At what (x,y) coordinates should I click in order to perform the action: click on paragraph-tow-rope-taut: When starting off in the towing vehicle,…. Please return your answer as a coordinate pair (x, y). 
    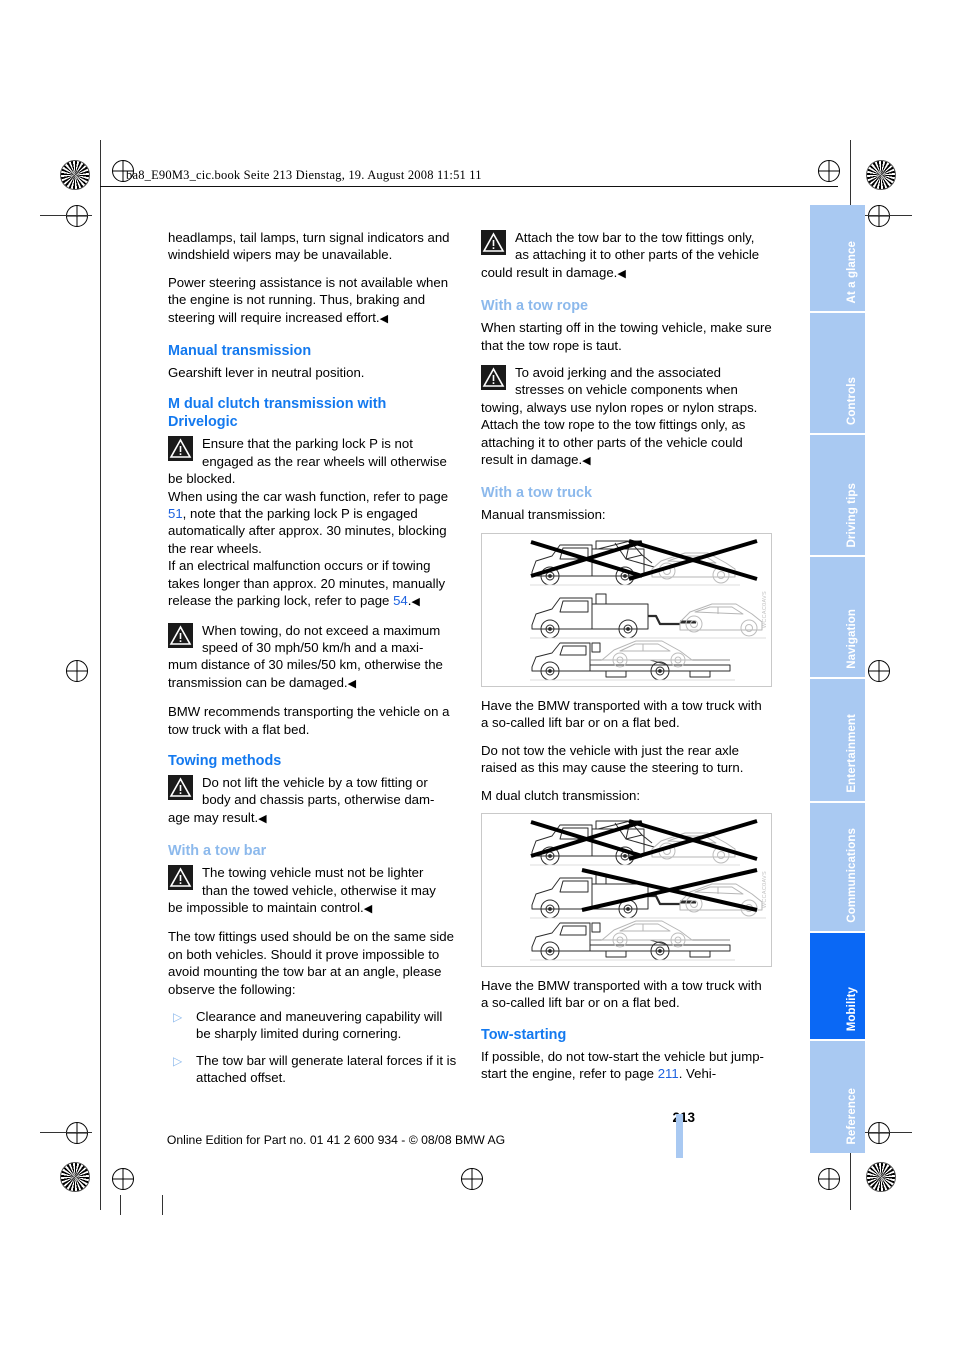
    Looking at the image, I should click on (626, 336).